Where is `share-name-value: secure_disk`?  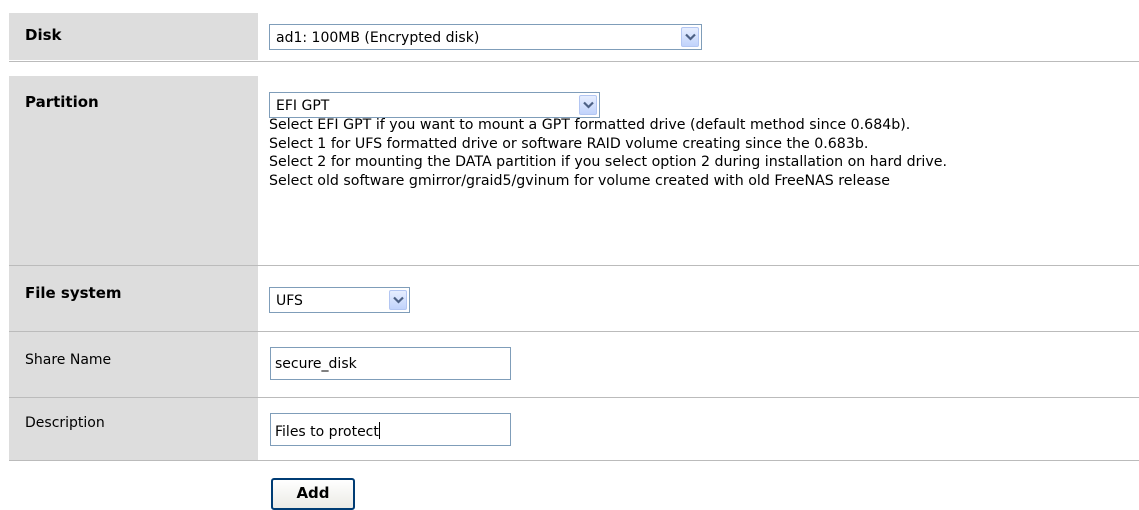 share-name-value: secure_disk is located at coordinates (316, 364).